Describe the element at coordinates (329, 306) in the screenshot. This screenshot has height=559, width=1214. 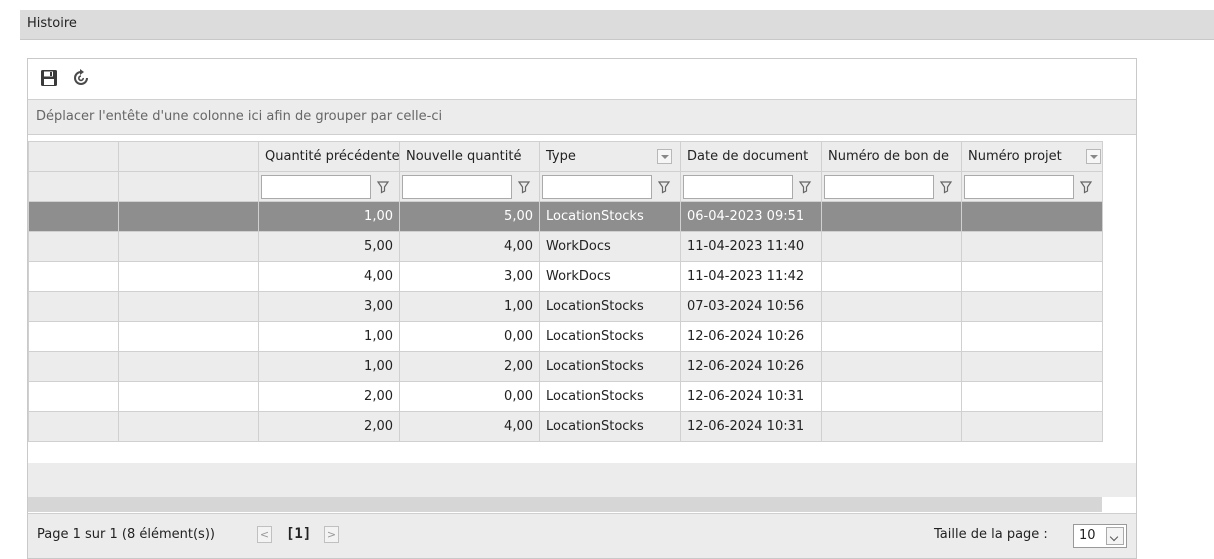
I see `previous-quantity-cell: 3,00` at that location.